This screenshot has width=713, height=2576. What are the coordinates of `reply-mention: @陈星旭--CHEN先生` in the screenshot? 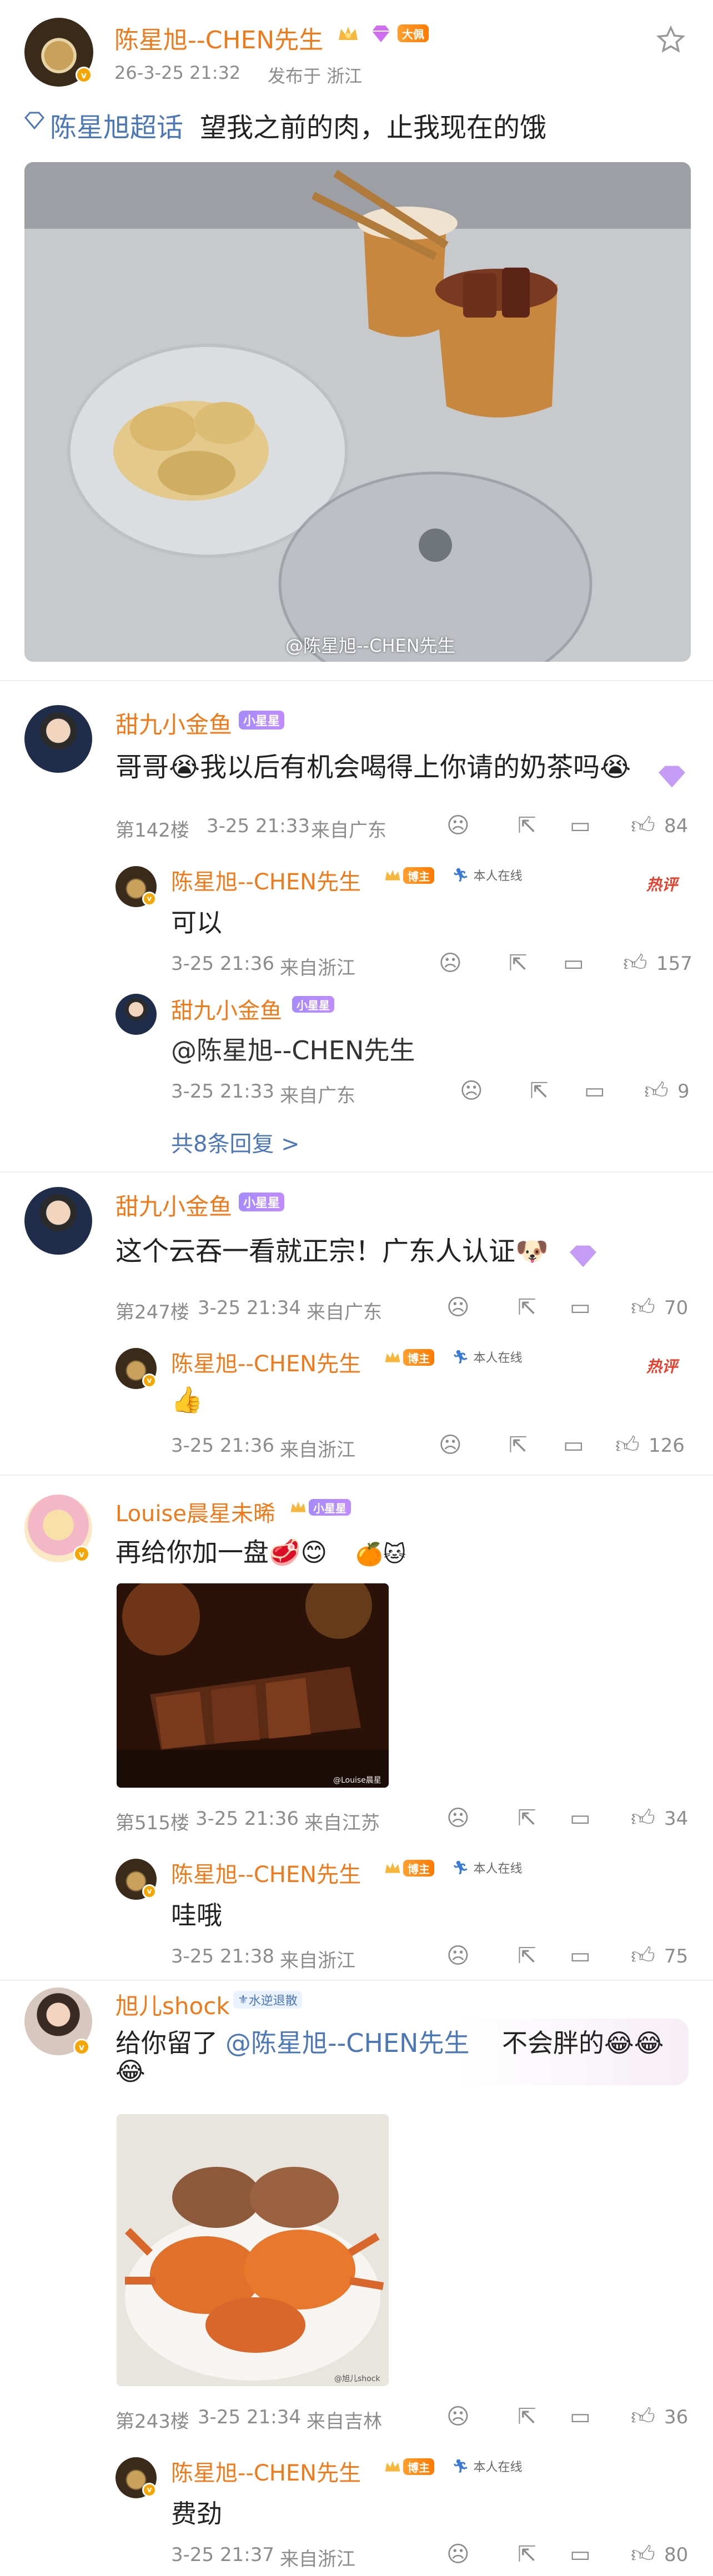 It's located at (293, 1048).